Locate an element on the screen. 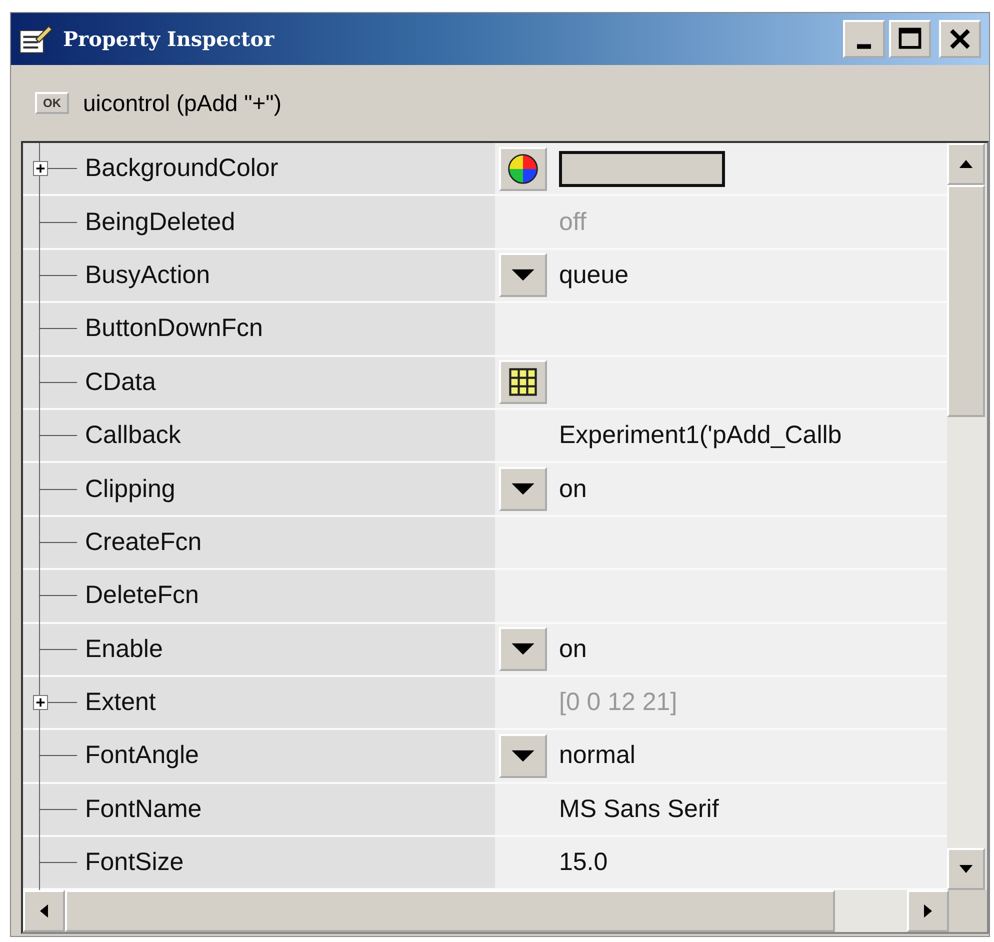 This screenshot has width=994, height=942. scroll-down-button is located at coordinates (966, 869).